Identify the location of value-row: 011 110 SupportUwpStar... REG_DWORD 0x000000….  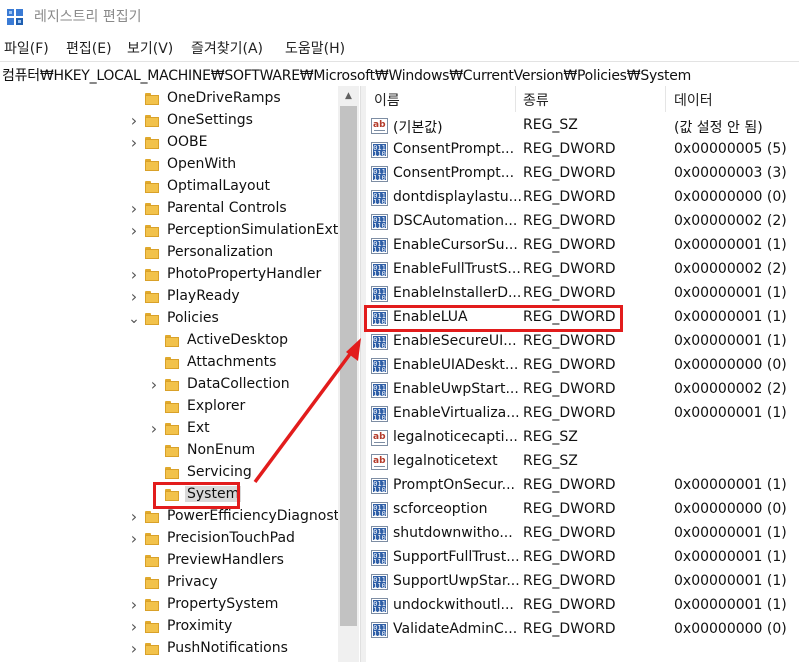
(582, 582).